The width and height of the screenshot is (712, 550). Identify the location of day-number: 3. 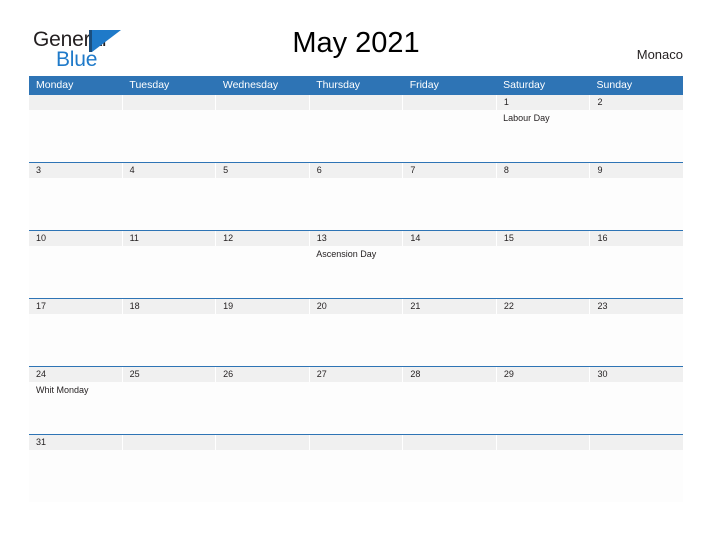
(75, 170).